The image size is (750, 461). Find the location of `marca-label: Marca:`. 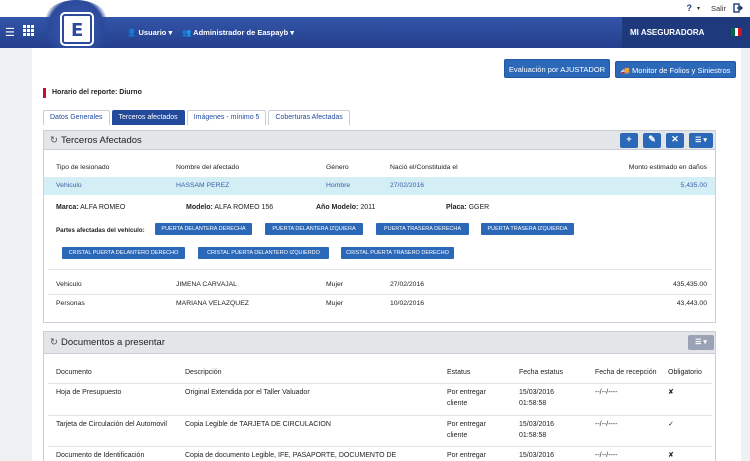

marca-label: Marca: is located at coordinates (67, 207).